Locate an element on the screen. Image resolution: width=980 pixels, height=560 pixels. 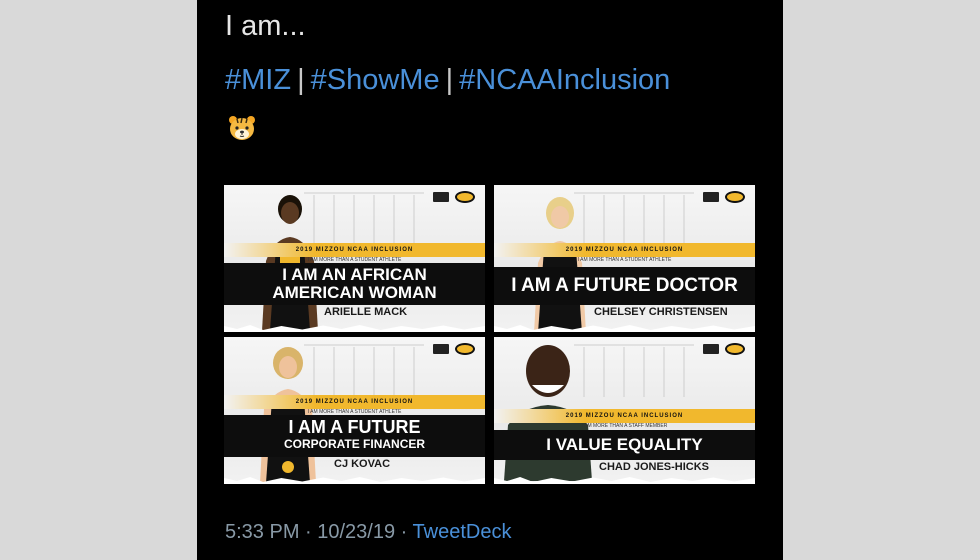
statement-banner: I VALUE EQUALITY is located at coordinates (624, 445).